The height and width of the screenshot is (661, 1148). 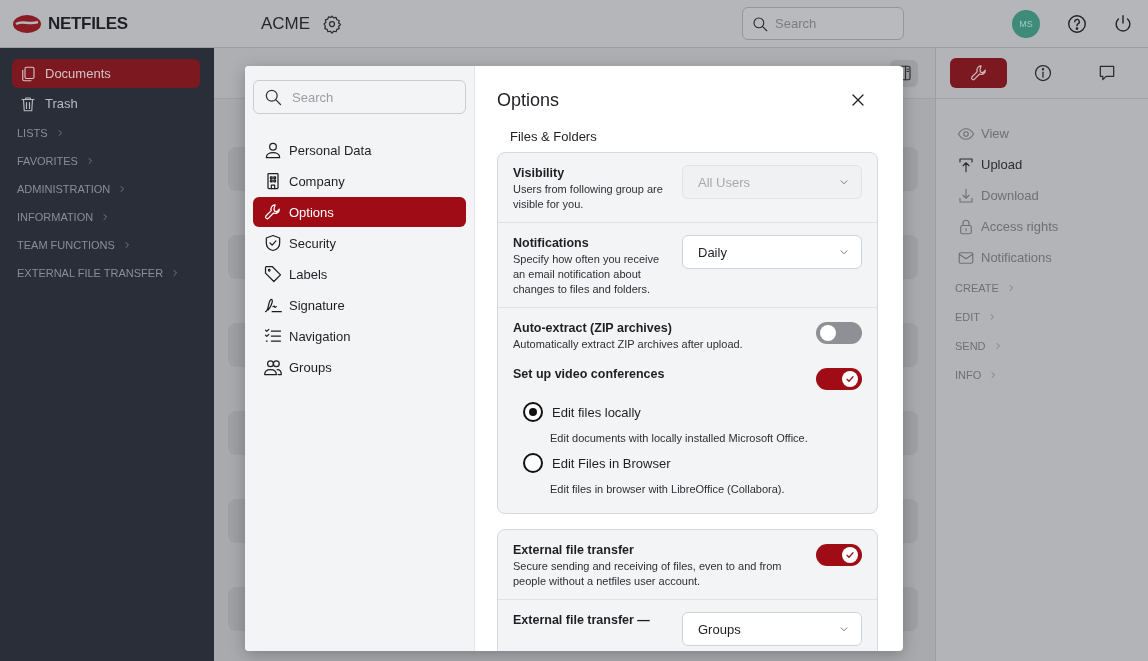 What do you see at coordinates (106, 73) in the screenshot?
I see `sidebar-item: Documents` at bounding box center [106, 73].